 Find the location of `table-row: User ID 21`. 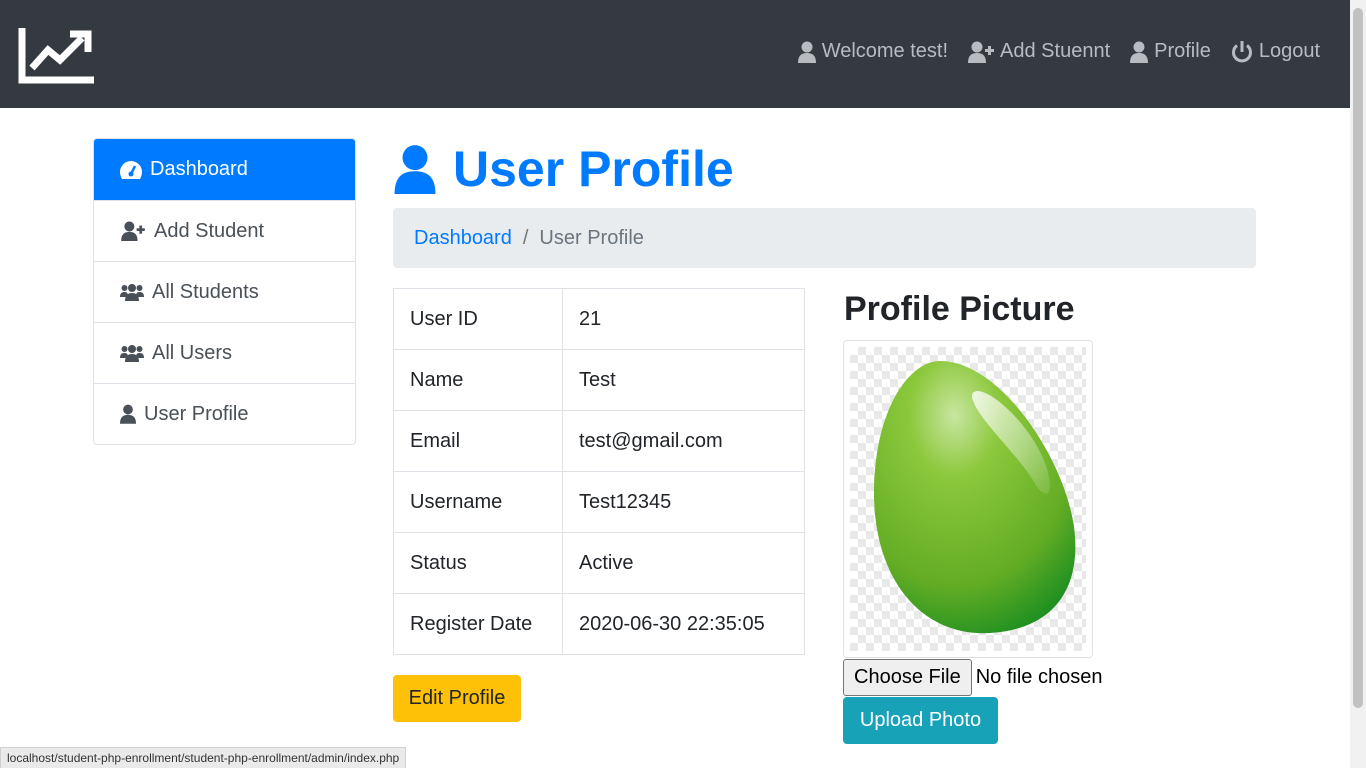

table-row: User ID 21 is located at coordinates (599, 319).